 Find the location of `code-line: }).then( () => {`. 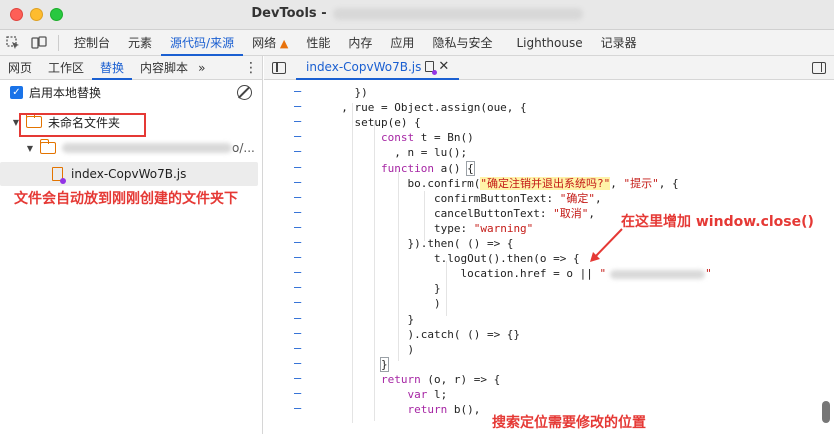

code-line: }).then( () => { is located at coordinates (420, 243).